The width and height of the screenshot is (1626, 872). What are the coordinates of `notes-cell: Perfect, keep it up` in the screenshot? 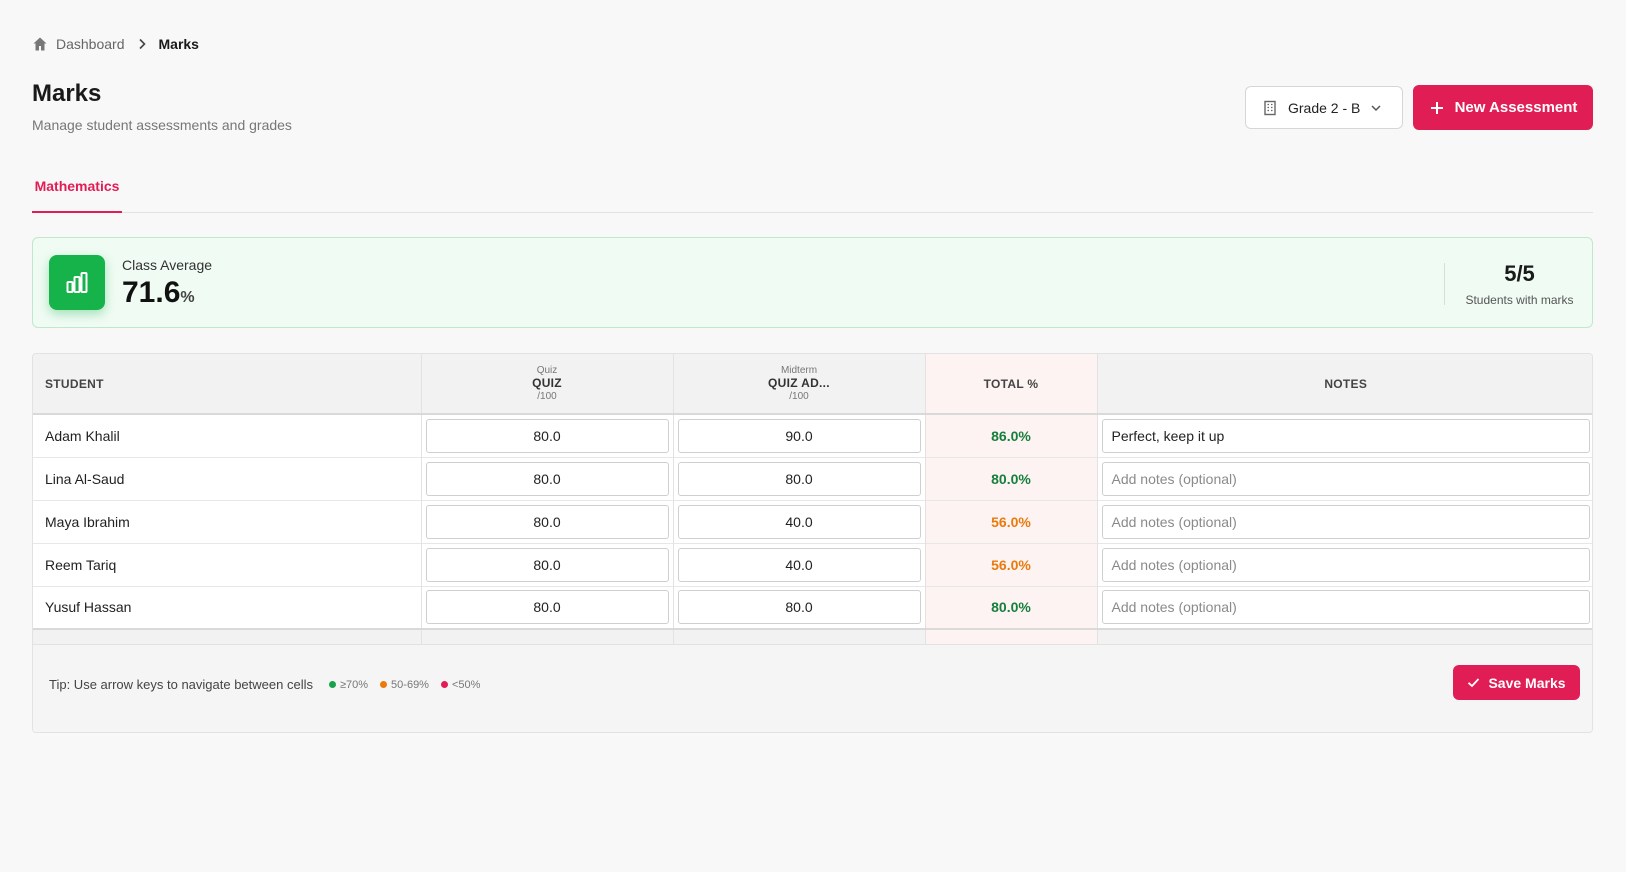 It's located at (1344, 435).